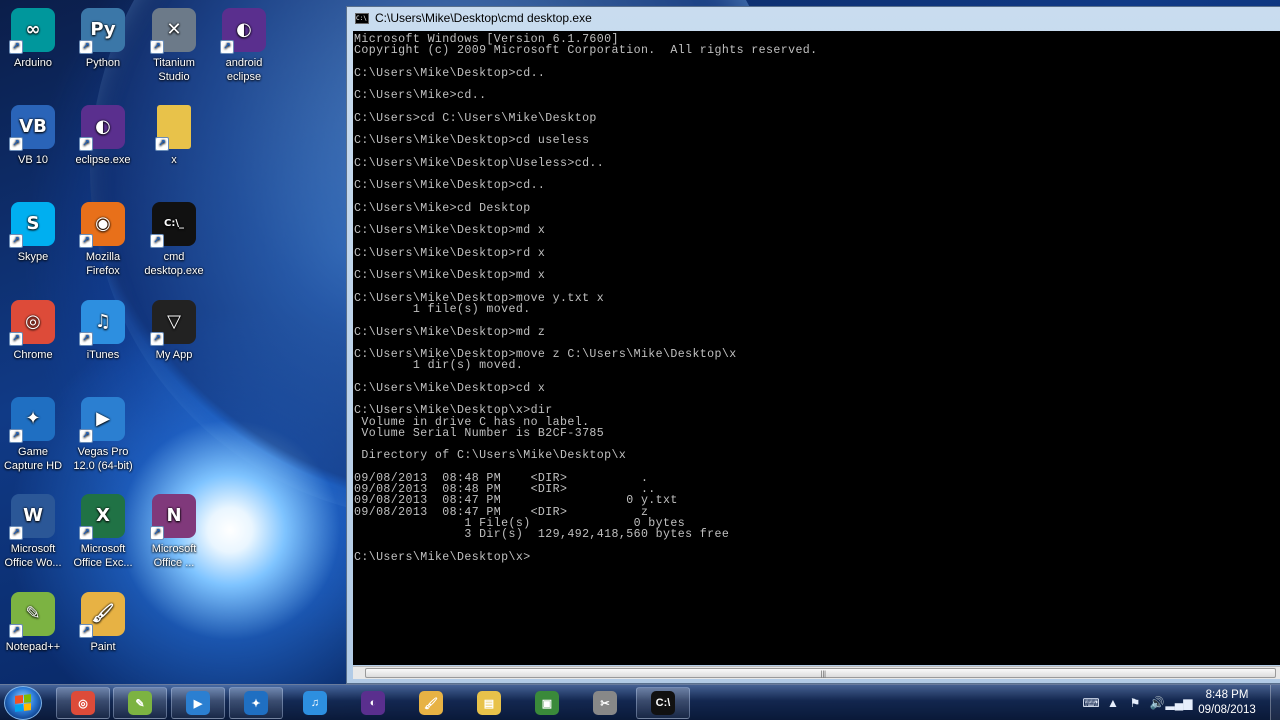 This screenshot has height=720, width=1280. I want to click on action-center-icon: ⚑, so click(1135, 703).